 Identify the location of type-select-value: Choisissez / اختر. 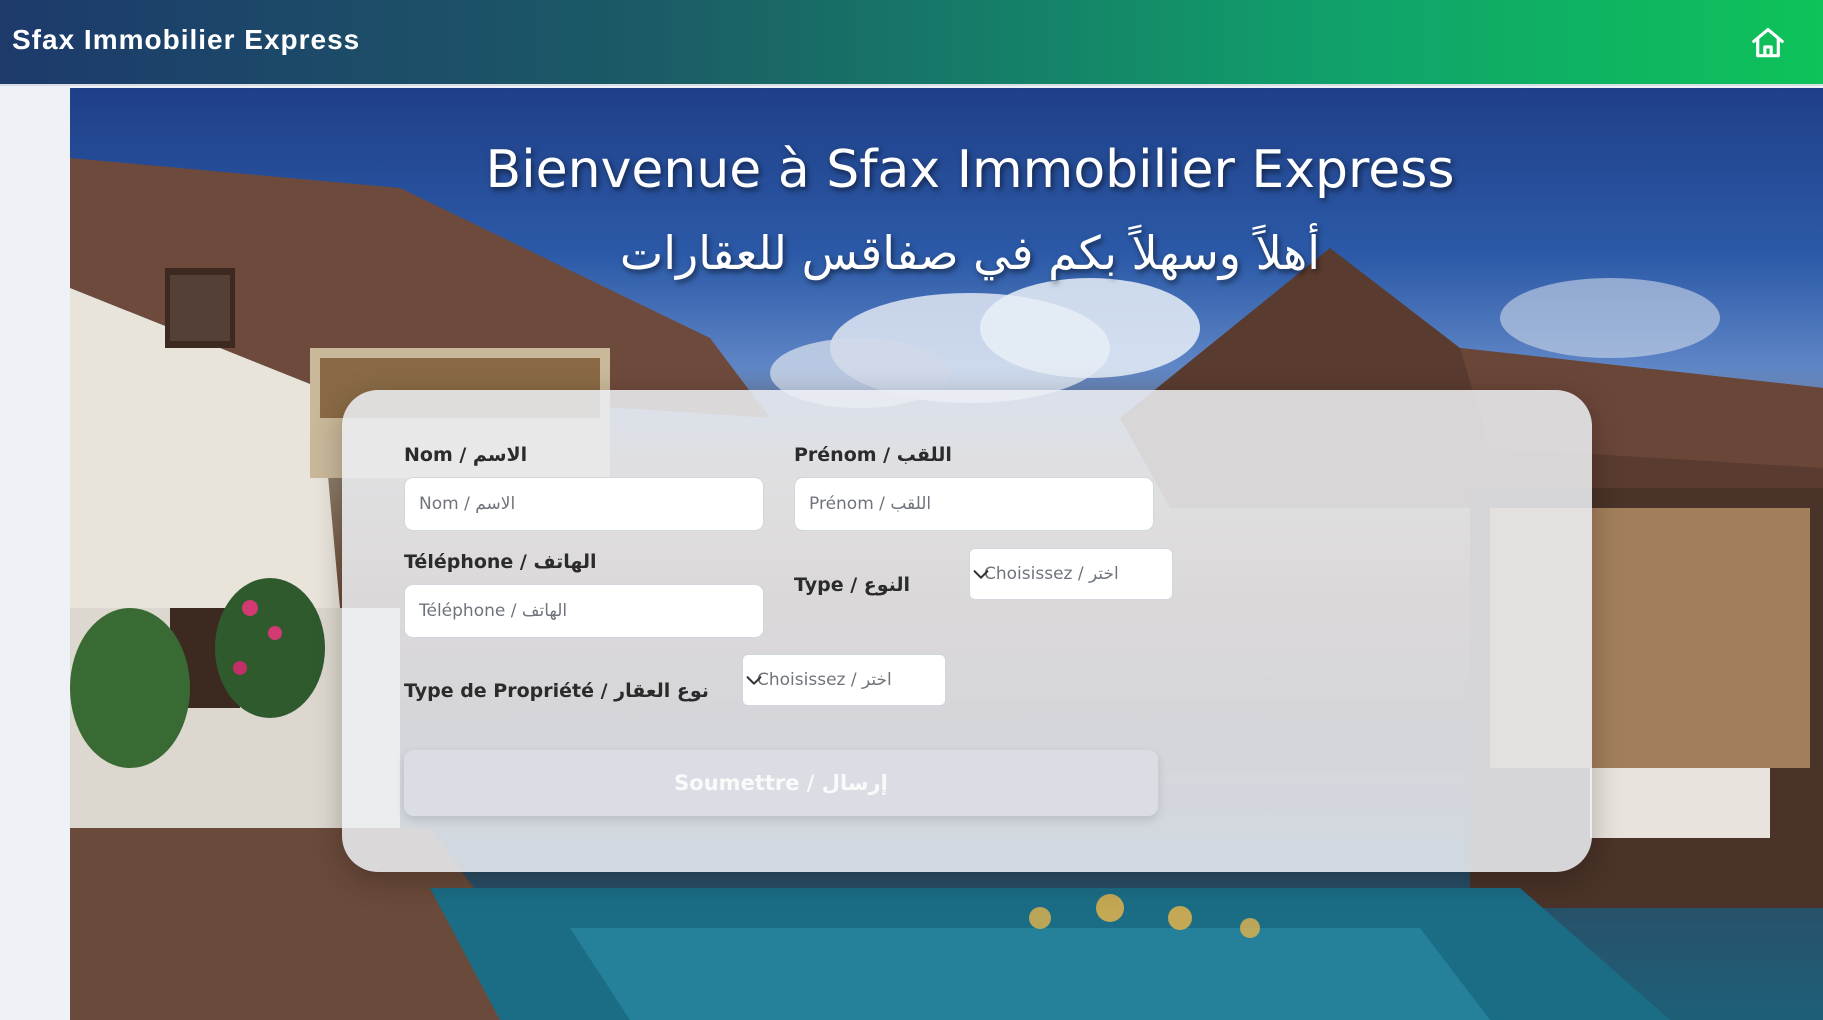
(1051, 574).